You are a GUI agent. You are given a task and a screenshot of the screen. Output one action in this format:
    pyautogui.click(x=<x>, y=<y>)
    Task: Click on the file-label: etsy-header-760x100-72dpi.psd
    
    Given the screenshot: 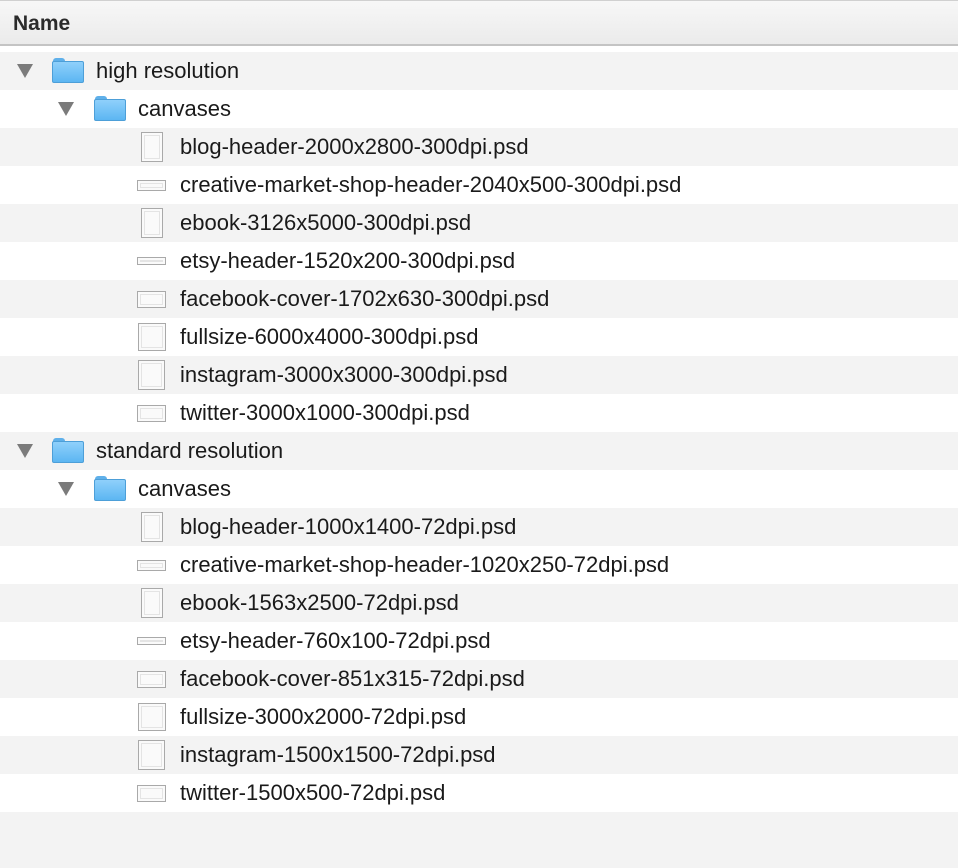 What is the action you would take?
    pyautogui.click(x=335, y=640)
    